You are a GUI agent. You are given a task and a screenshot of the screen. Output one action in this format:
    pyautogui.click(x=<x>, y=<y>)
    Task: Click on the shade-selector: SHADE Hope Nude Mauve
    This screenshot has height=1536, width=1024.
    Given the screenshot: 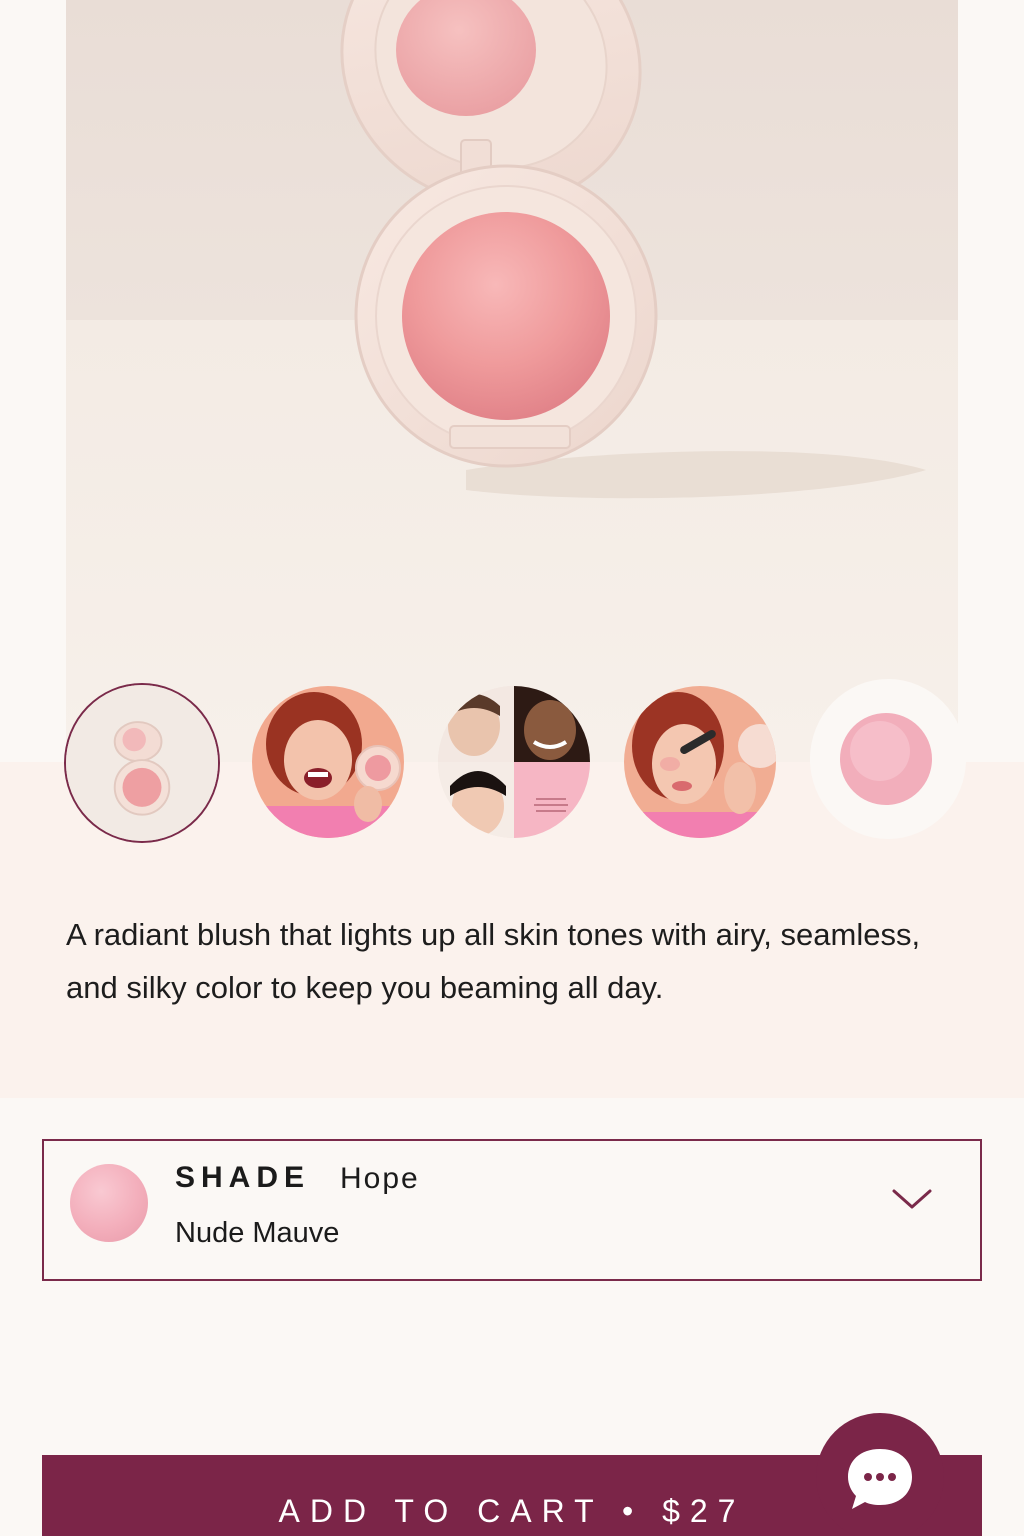 What is the action you would take?
    pyautogui.click(x=512, y=1210)
    